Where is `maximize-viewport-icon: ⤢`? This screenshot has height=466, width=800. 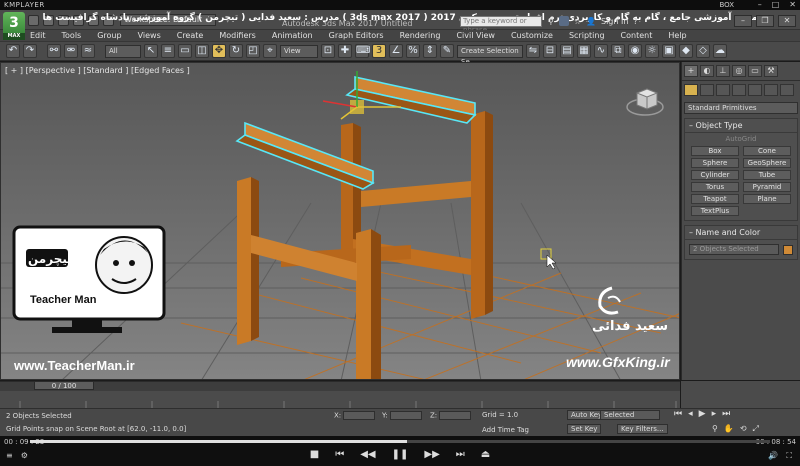 maximize-viewport-icon: ⤢ is located at coordinates (756, 429).